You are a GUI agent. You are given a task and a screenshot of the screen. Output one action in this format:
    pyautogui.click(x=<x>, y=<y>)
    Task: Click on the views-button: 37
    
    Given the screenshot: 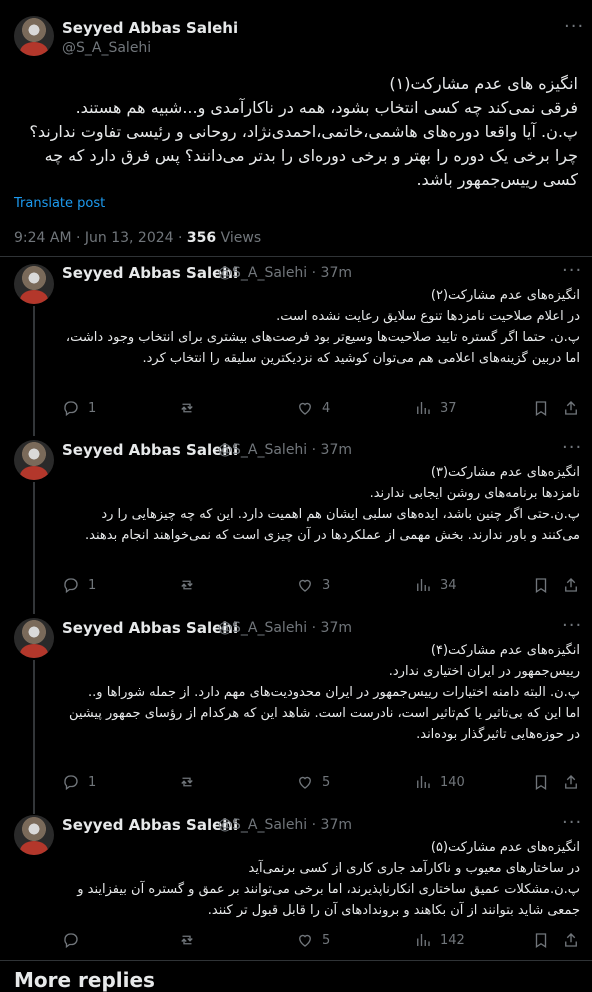 What is the action you would take?
    pyautogui.click(x=435, y=408)
    